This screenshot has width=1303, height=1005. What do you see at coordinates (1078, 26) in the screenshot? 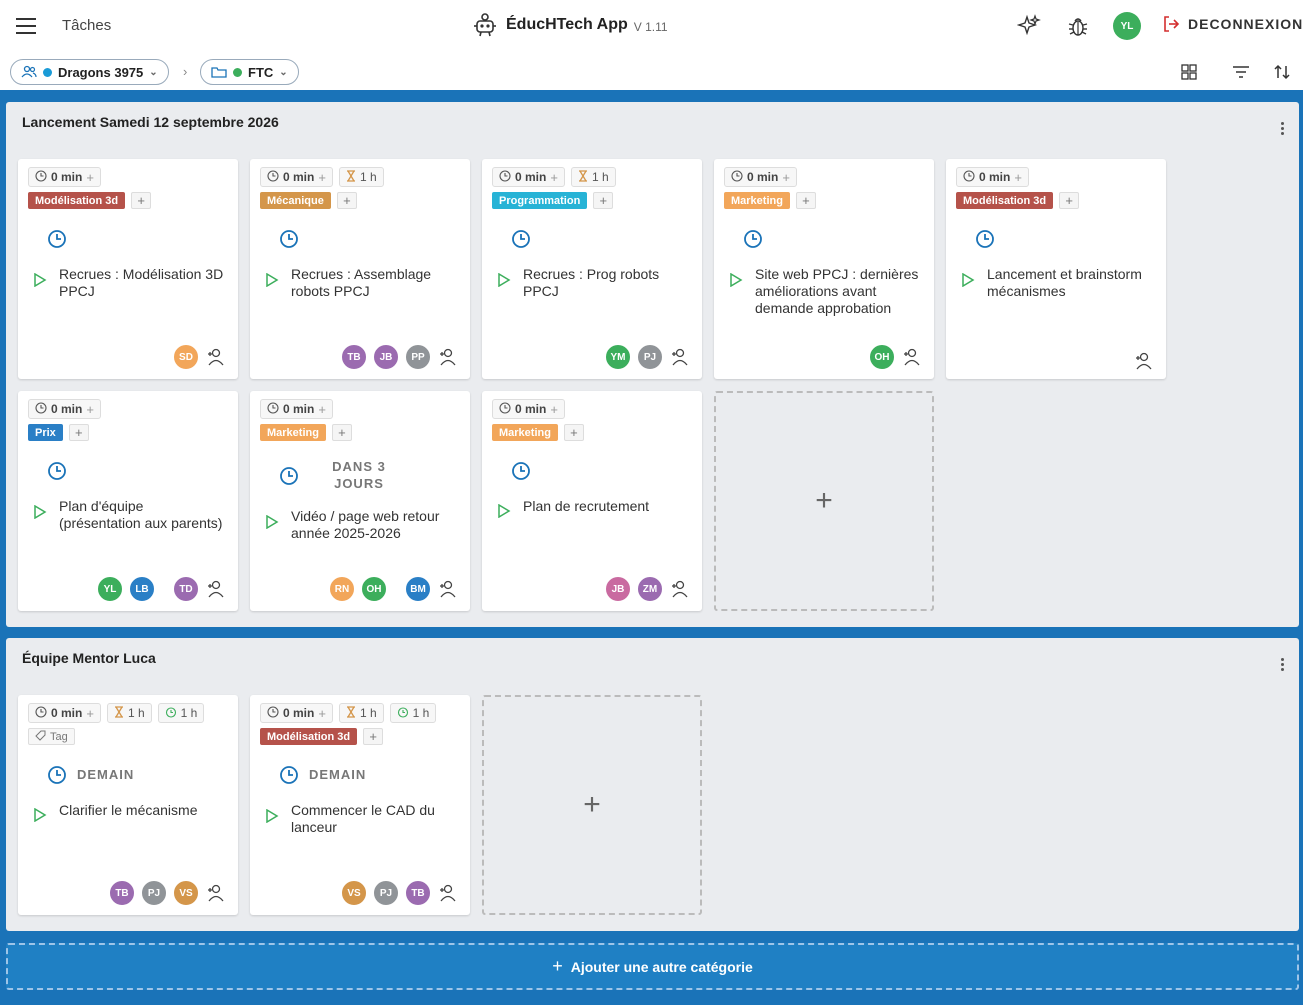
I see `bug-report-icon` at bounding box center [1078, 26].